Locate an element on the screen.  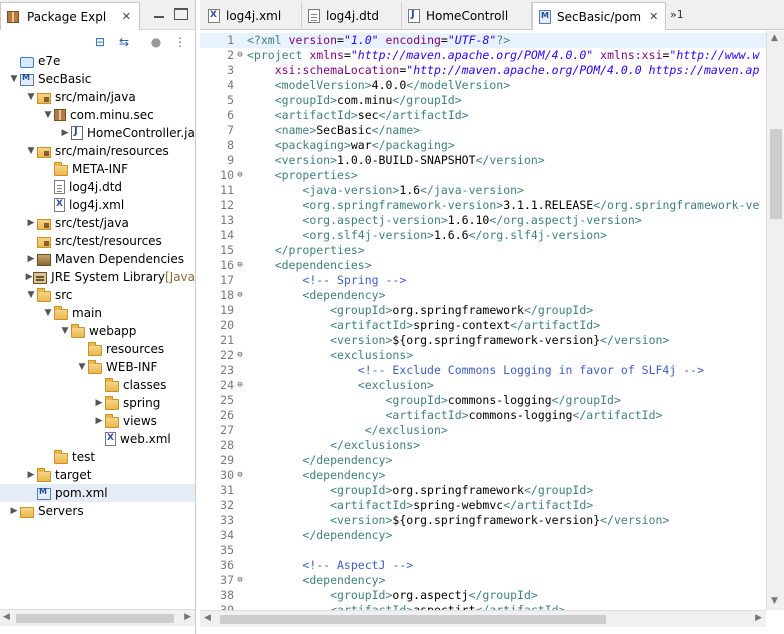
tree-item: ▼ main is located at coordinates (97, 313).